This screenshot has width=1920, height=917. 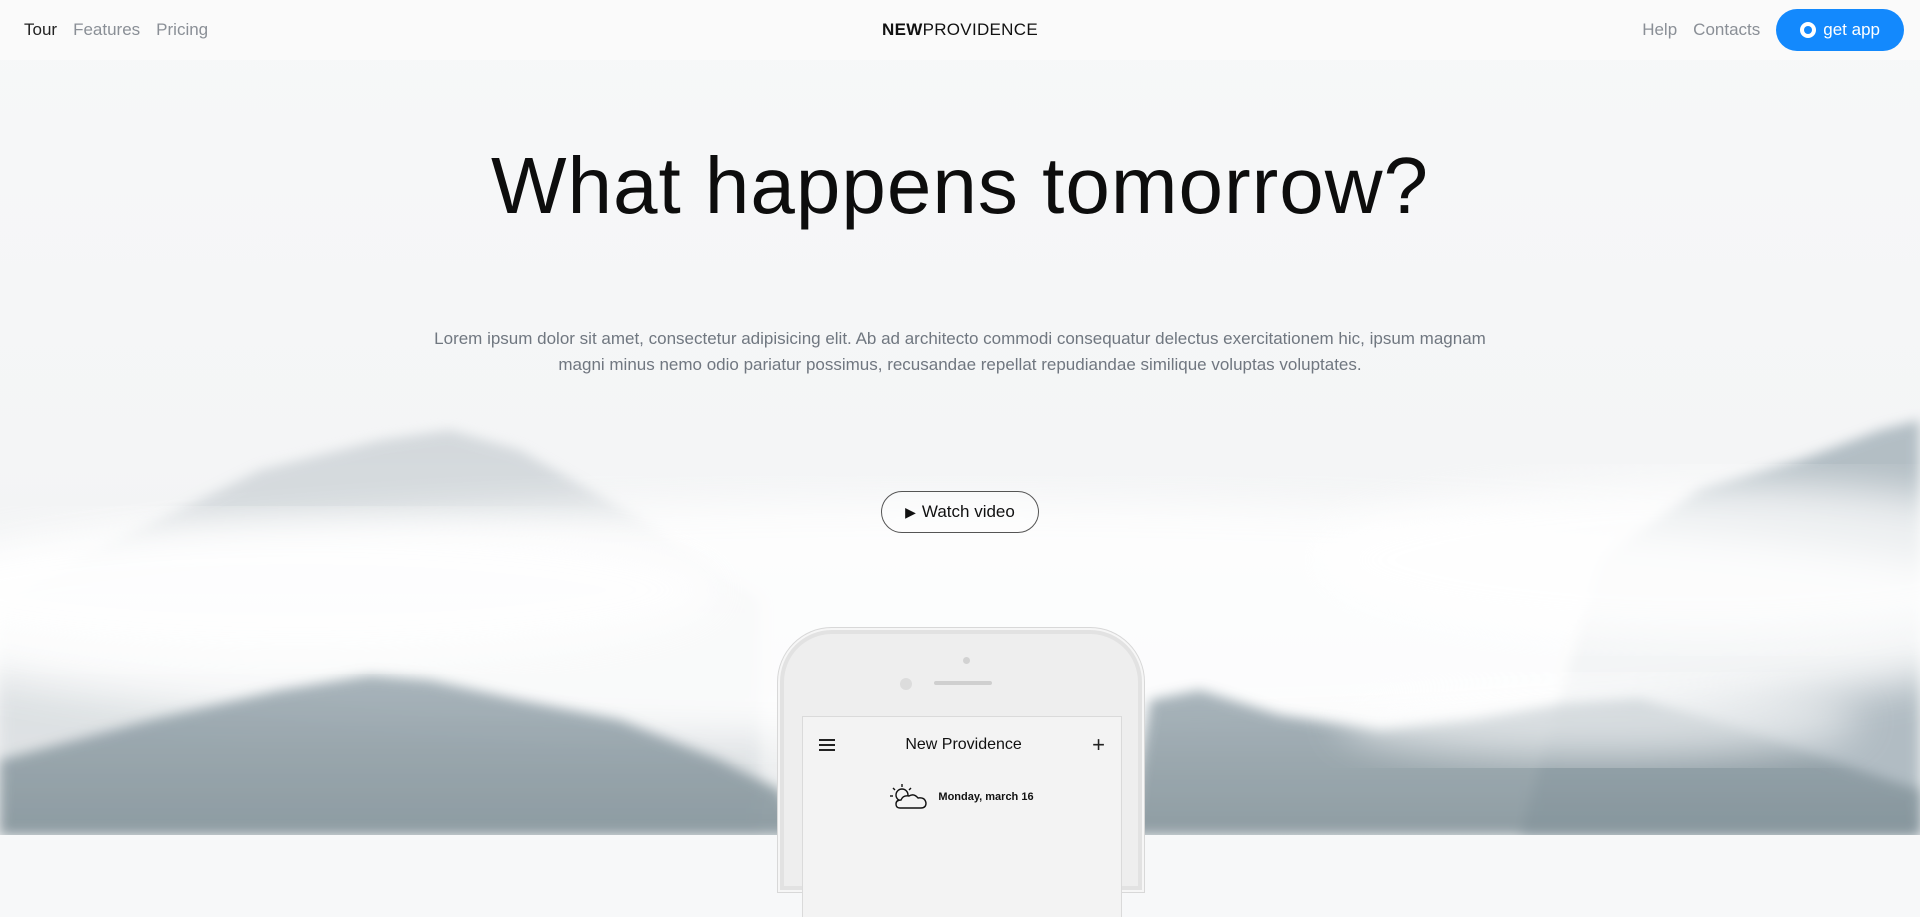 I want to click on brand-bold: NEW, so click(x=902, y=29).